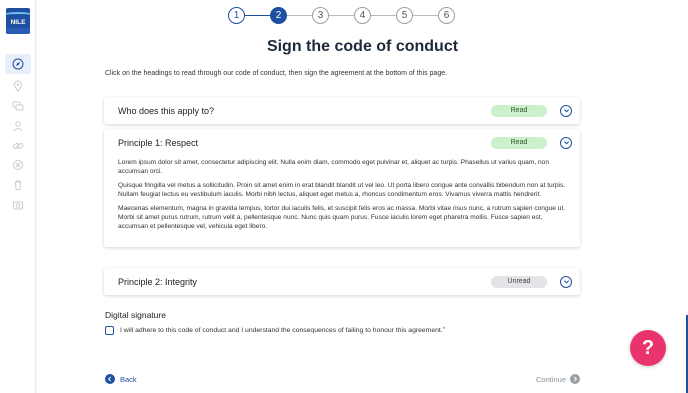  Describe the element at coordinates (362, 15) in the screenshot. I see `step-4: 4` at that location.